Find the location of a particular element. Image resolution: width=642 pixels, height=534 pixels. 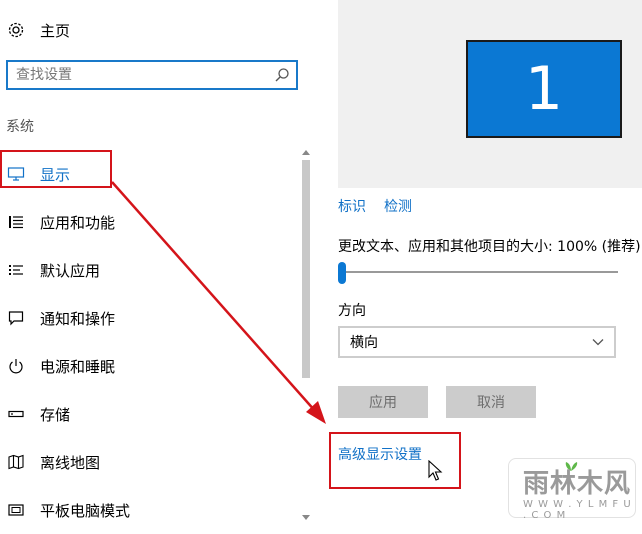

orientation-select: 横向 is located at coordinates (477, 342).